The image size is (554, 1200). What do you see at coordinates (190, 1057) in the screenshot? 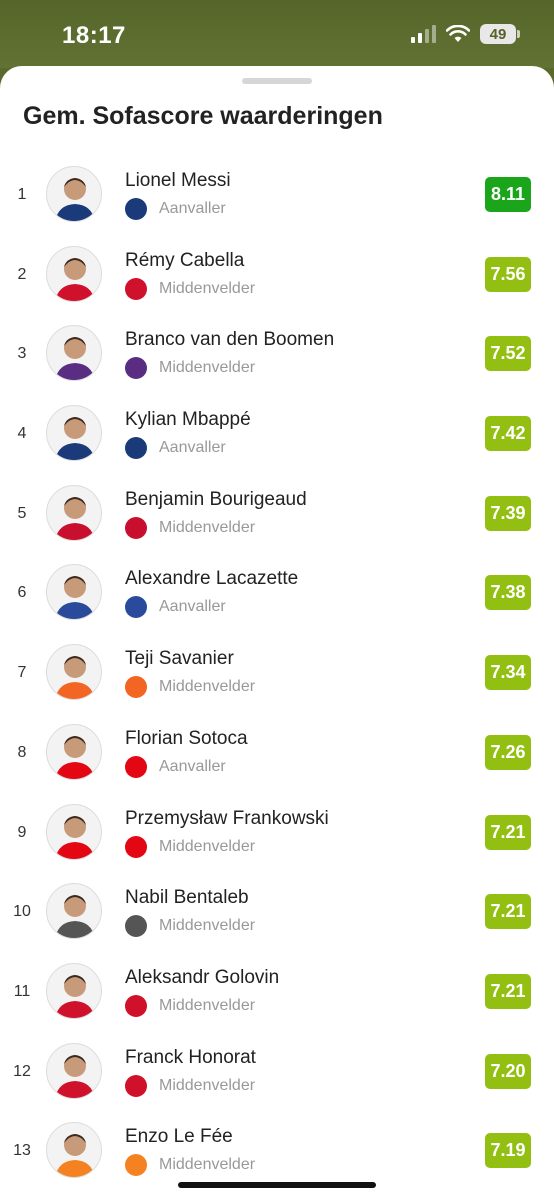
I see `player-name: Franck Honorat` at bounding box center [190, 1057].